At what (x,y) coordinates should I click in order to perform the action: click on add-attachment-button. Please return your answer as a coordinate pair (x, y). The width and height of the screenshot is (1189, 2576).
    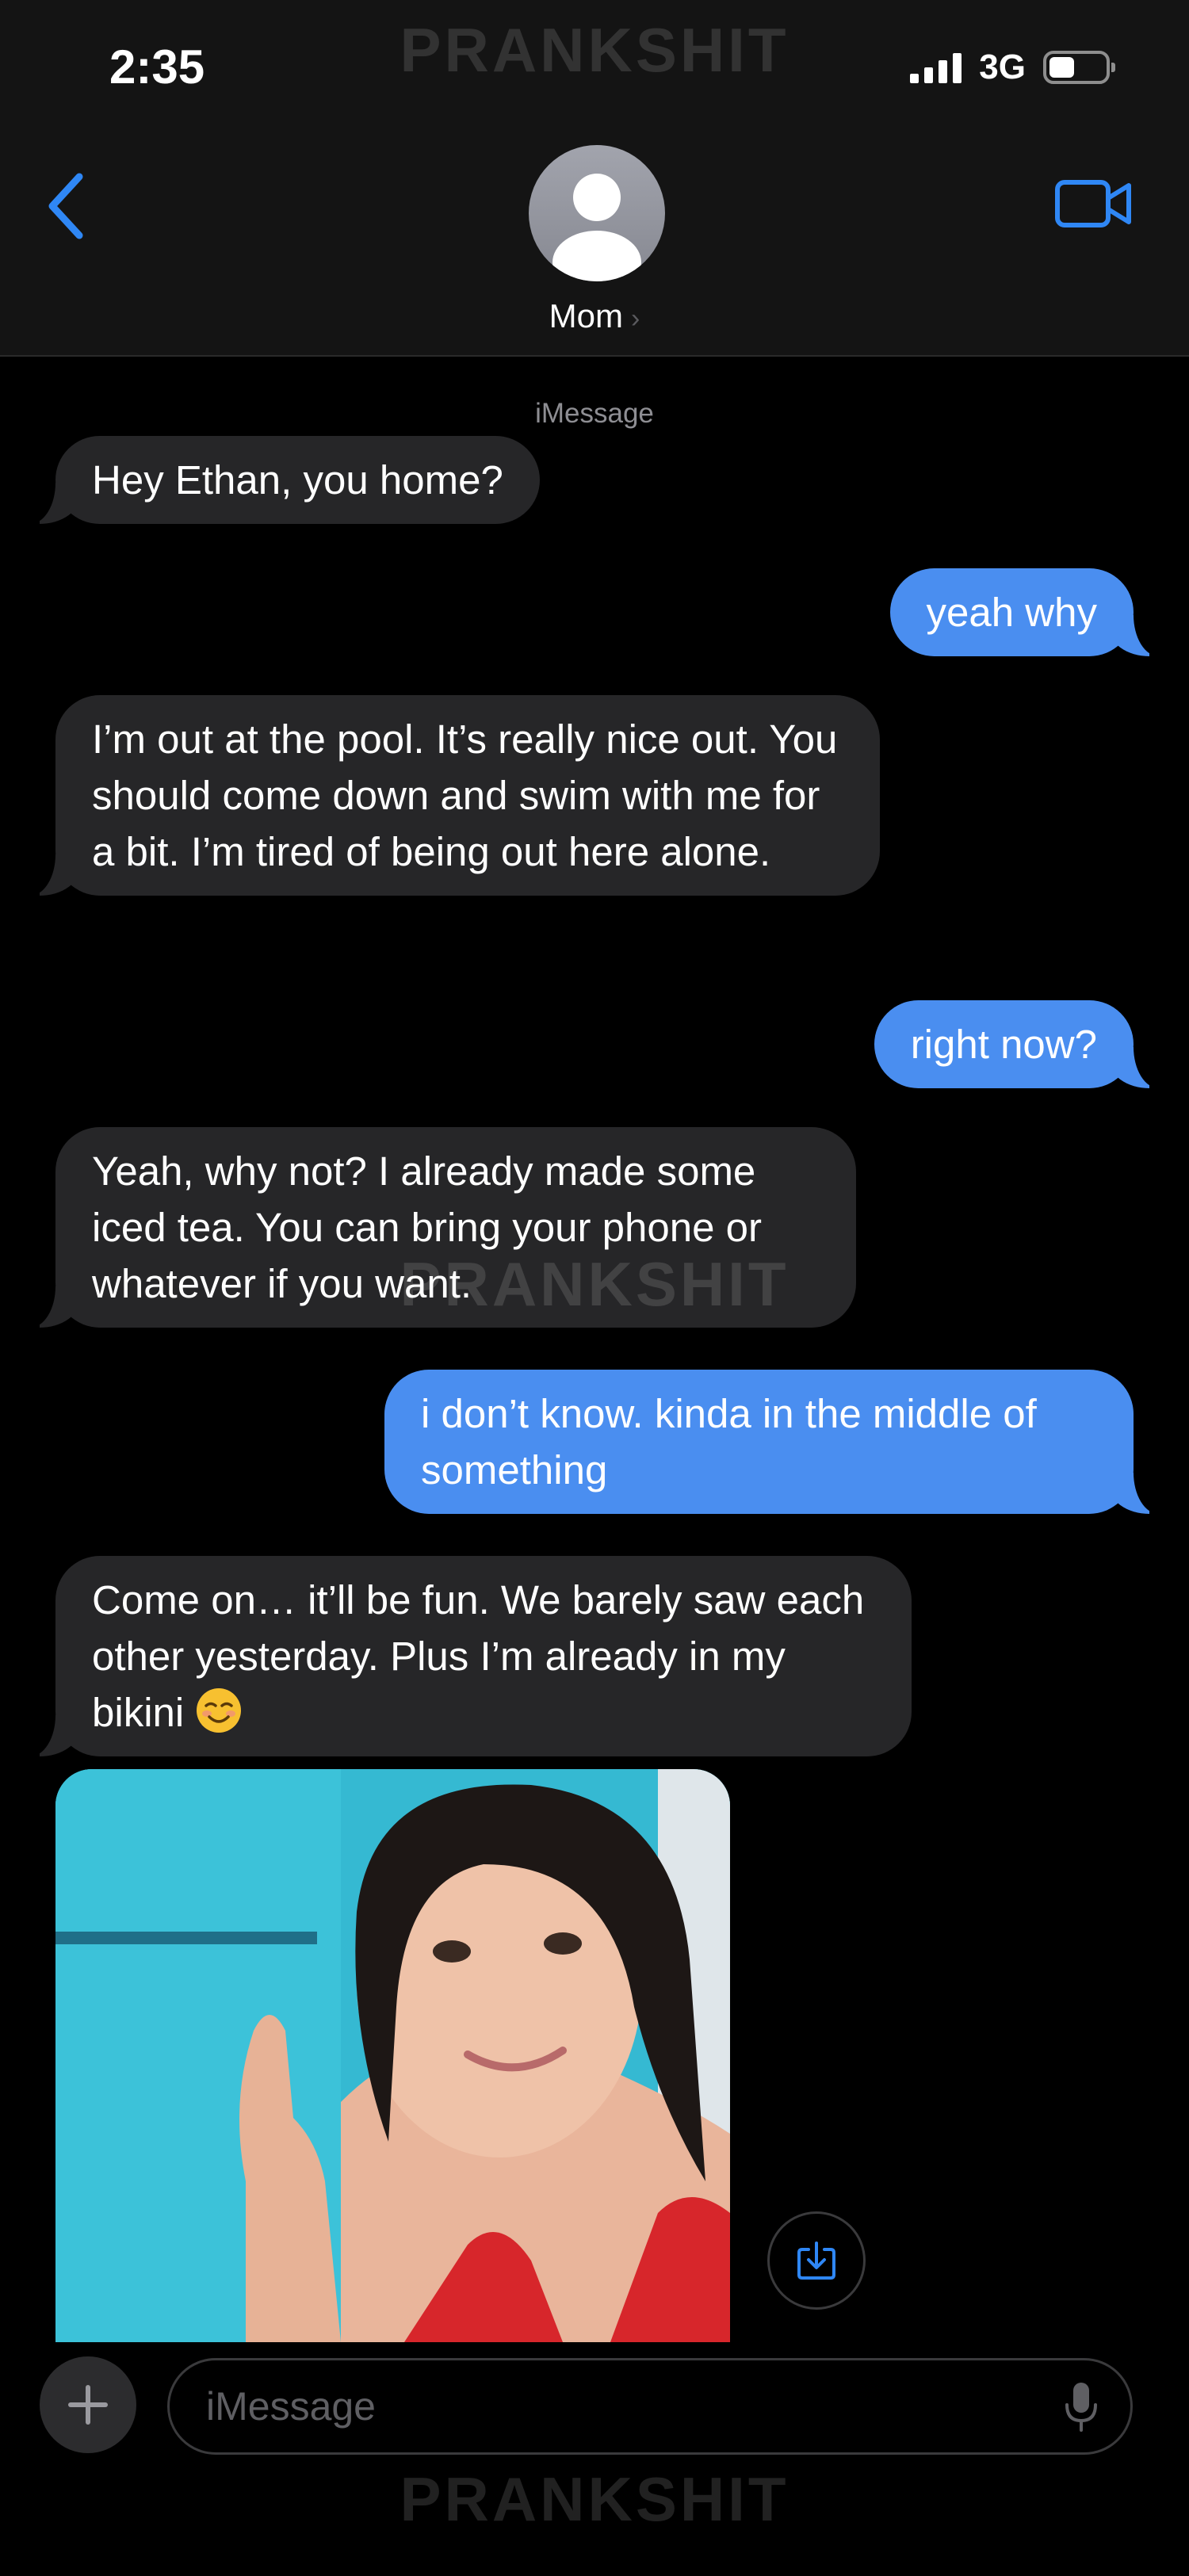
    Looking at the image, I should click on (88, 2404).